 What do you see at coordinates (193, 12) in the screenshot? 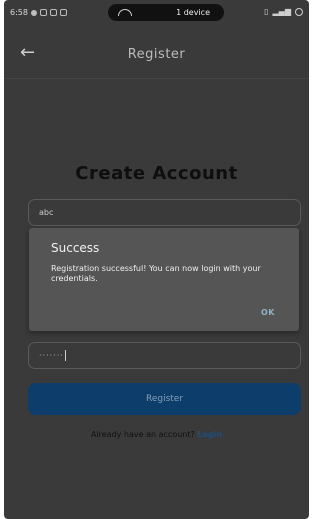
I see `cast-devices-label: 1 device` at bounding box center [193, 12].